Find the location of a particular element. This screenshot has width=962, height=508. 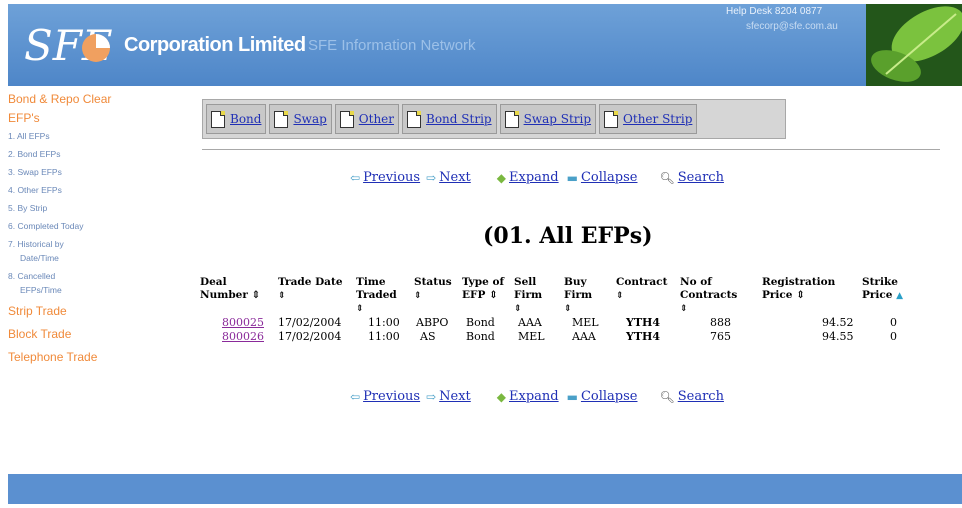

sidebar-item-swap-efps: 3. Swap EFPs is located at coordinates (93, 172).